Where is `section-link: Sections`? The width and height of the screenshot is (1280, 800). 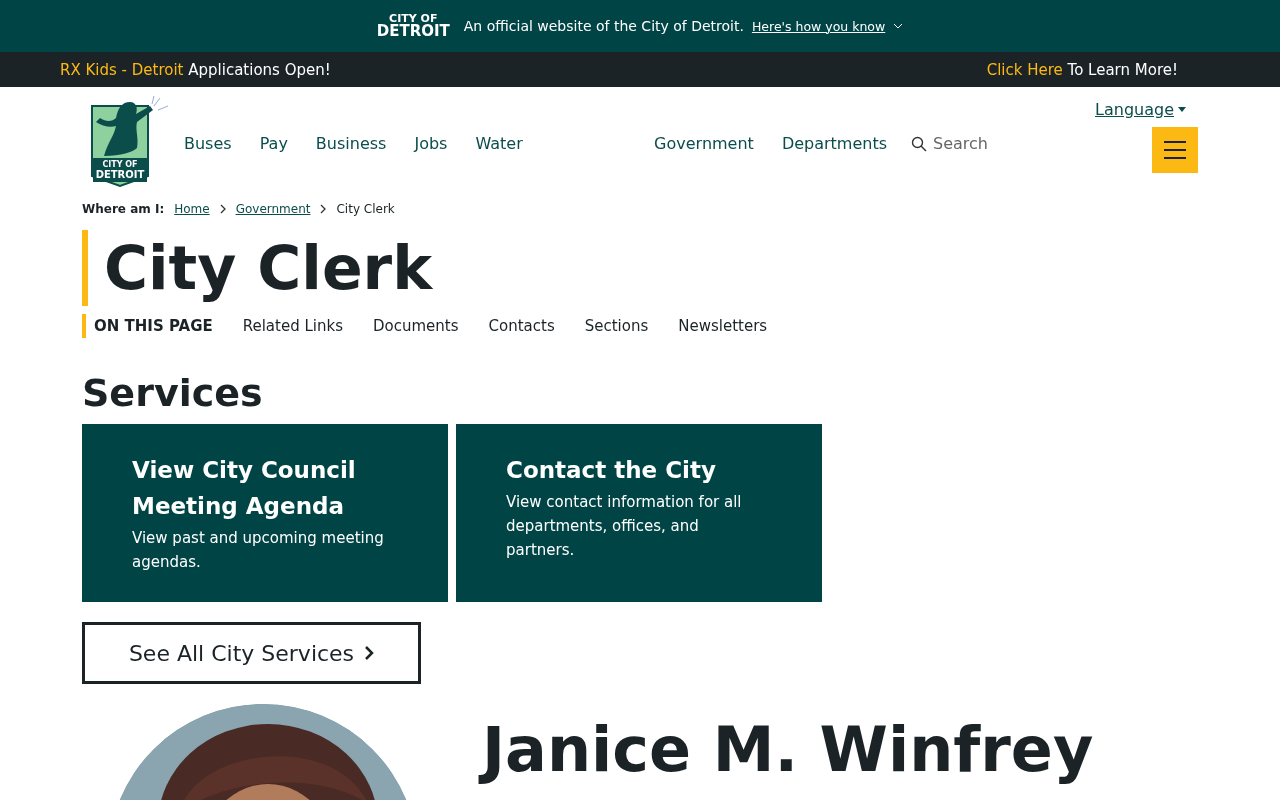
section-link: Sections is located at coordinates (616, 326).